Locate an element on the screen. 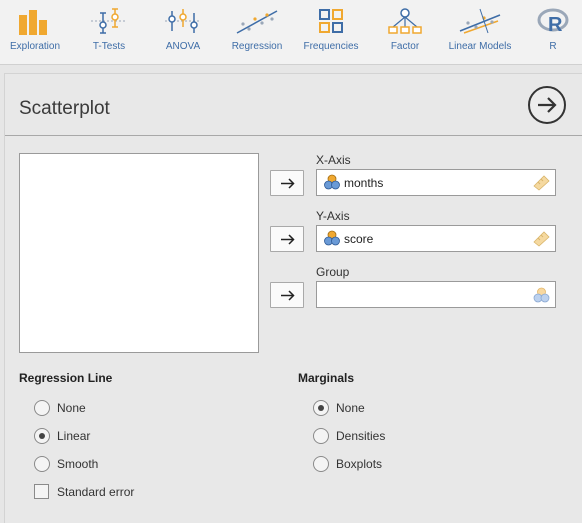 The image size is (582, 523). group-label: Group is located at coordinates (333, 272).